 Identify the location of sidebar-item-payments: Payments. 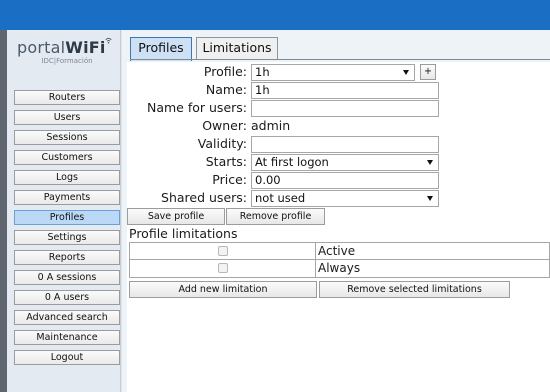
(67, 197).